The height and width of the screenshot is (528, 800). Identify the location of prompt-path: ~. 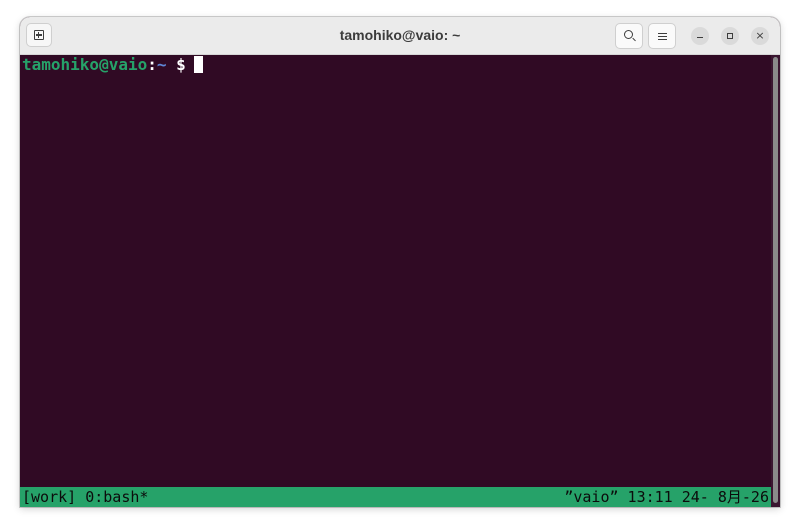
(161, 64).